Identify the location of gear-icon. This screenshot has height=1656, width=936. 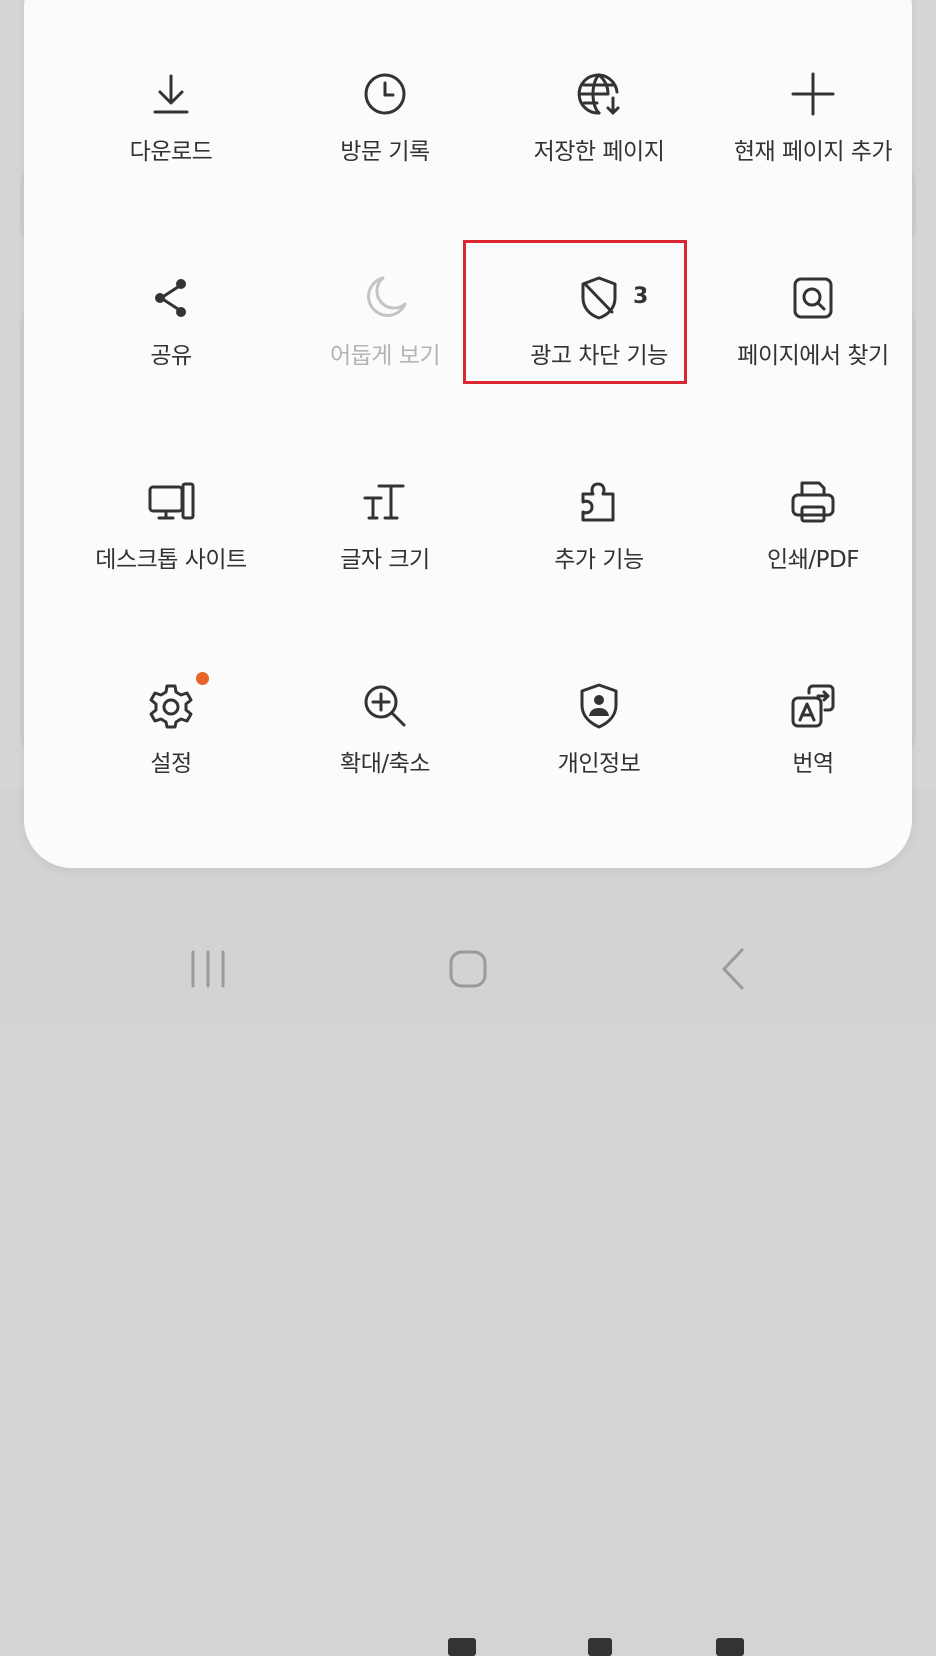
(177, 702).